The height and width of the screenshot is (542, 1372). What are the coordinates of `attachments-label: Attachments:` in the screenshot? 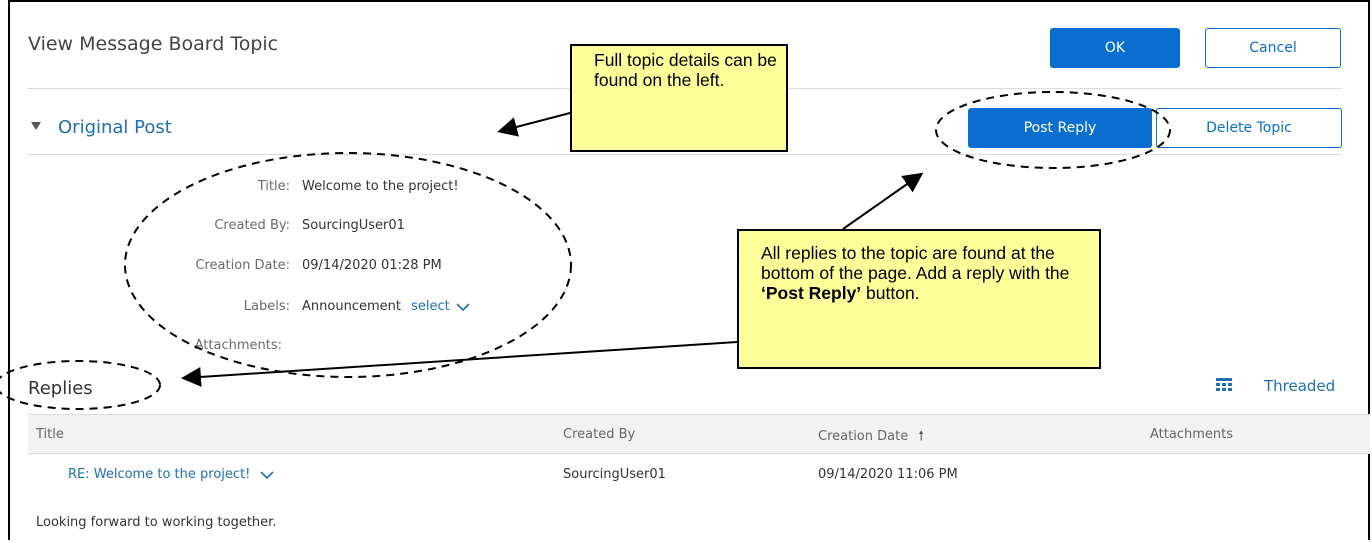 It's located at (238, 345).